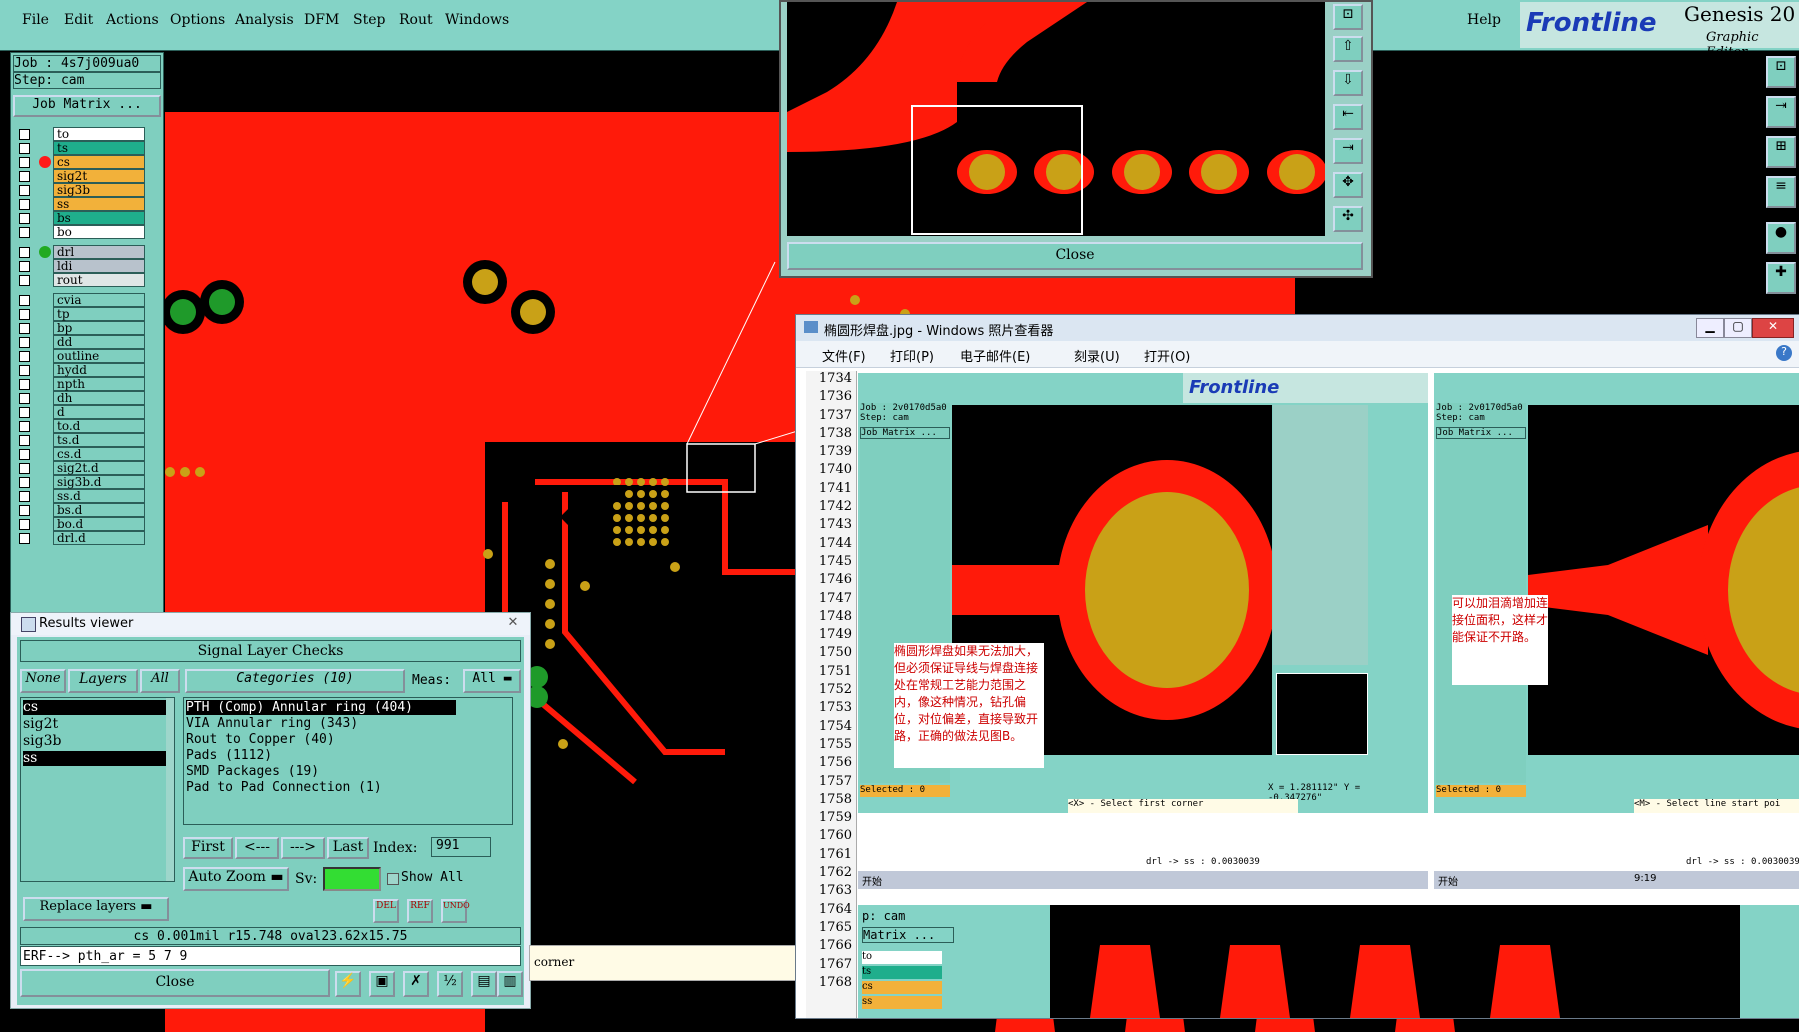 Image resolution: width=1799 pixels, height=1032 pixels. I want to click on layer-row: bo.d, so click(88, 524).